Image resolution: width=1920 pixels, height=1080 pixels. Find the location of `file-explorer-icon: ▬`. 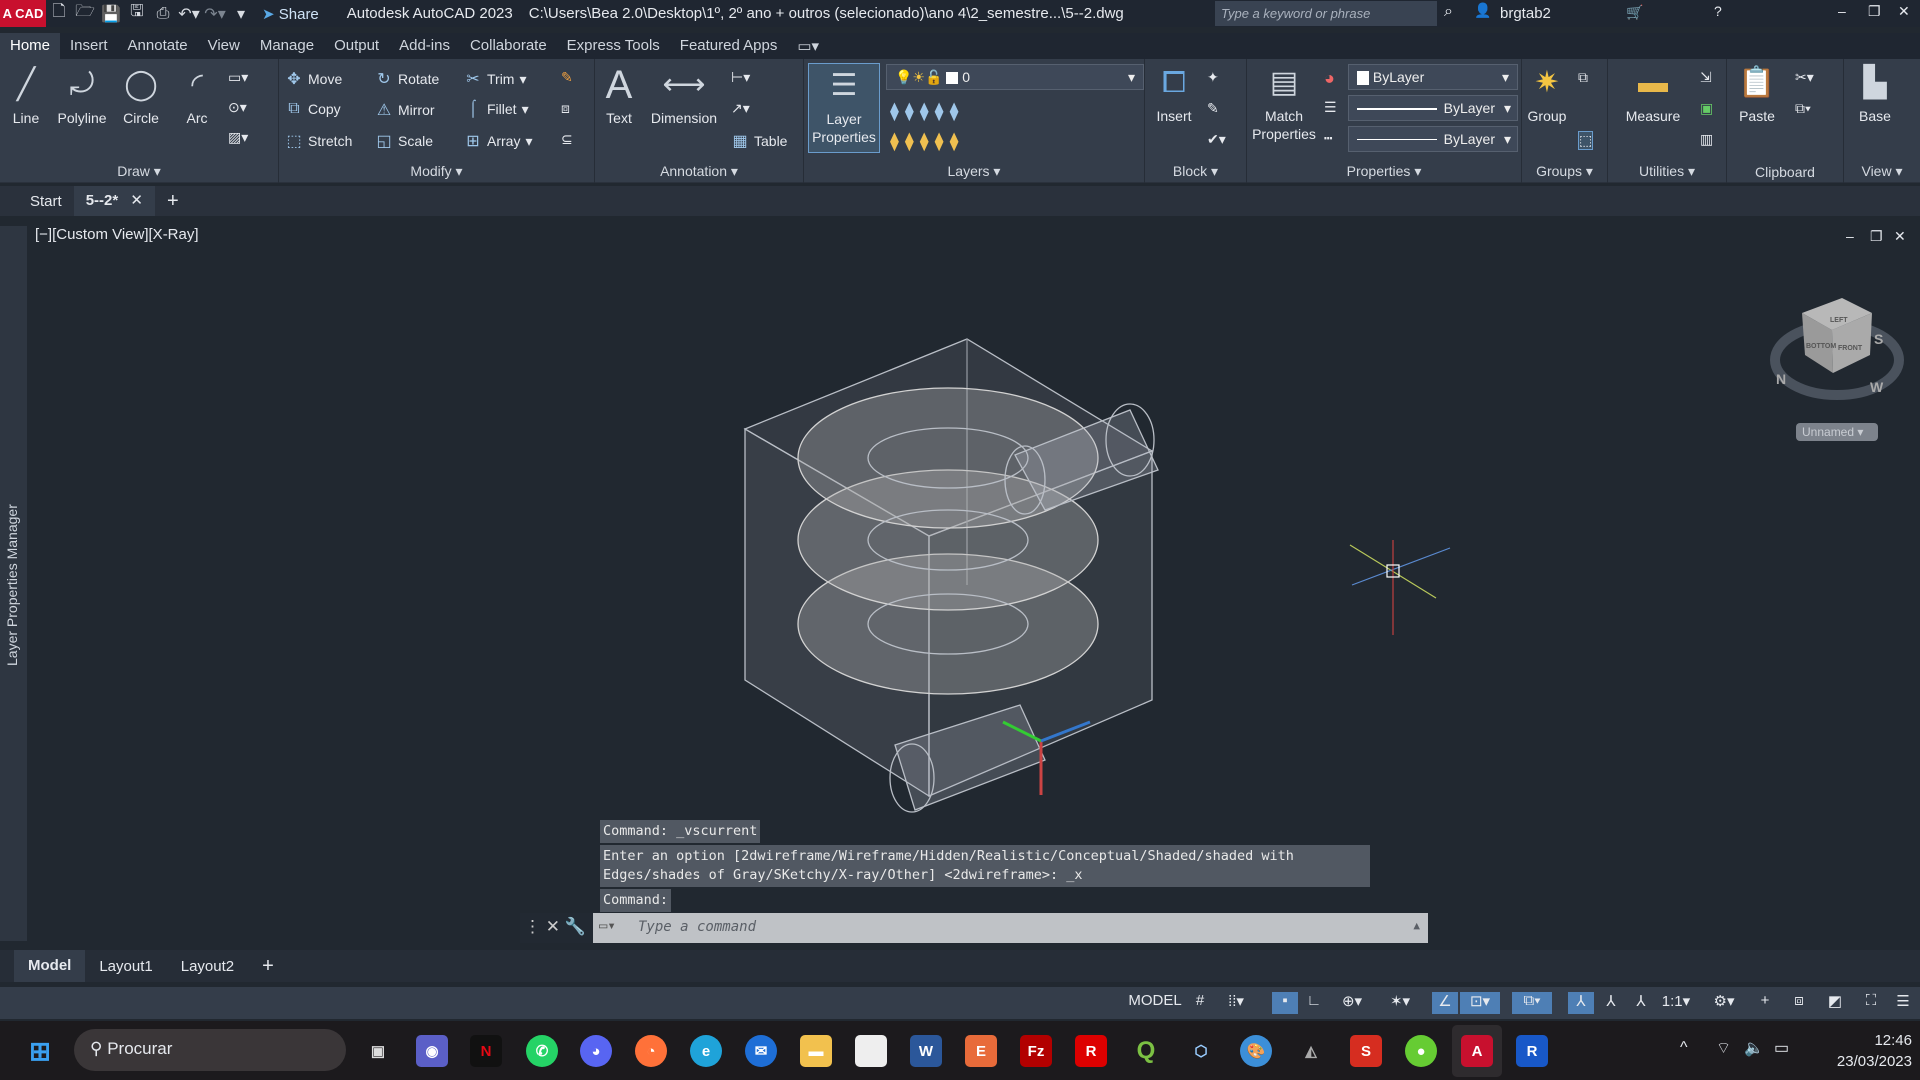

file-explorer-icon: ▬ is located at coordinates (816, 1051).